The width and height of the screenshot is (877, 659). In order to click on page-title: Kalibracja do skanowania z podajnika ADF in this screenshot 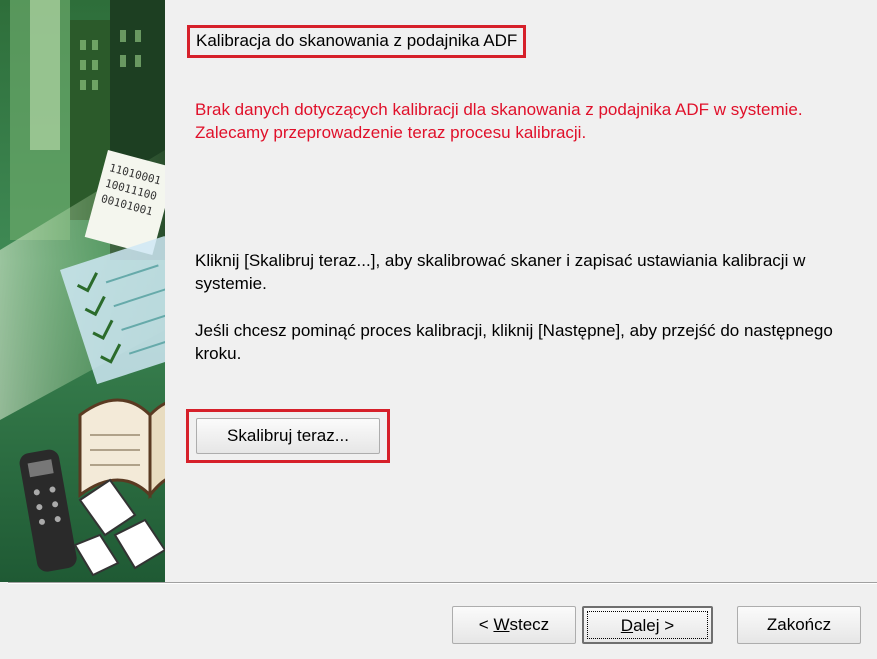, I will do `click(357, 41)`.